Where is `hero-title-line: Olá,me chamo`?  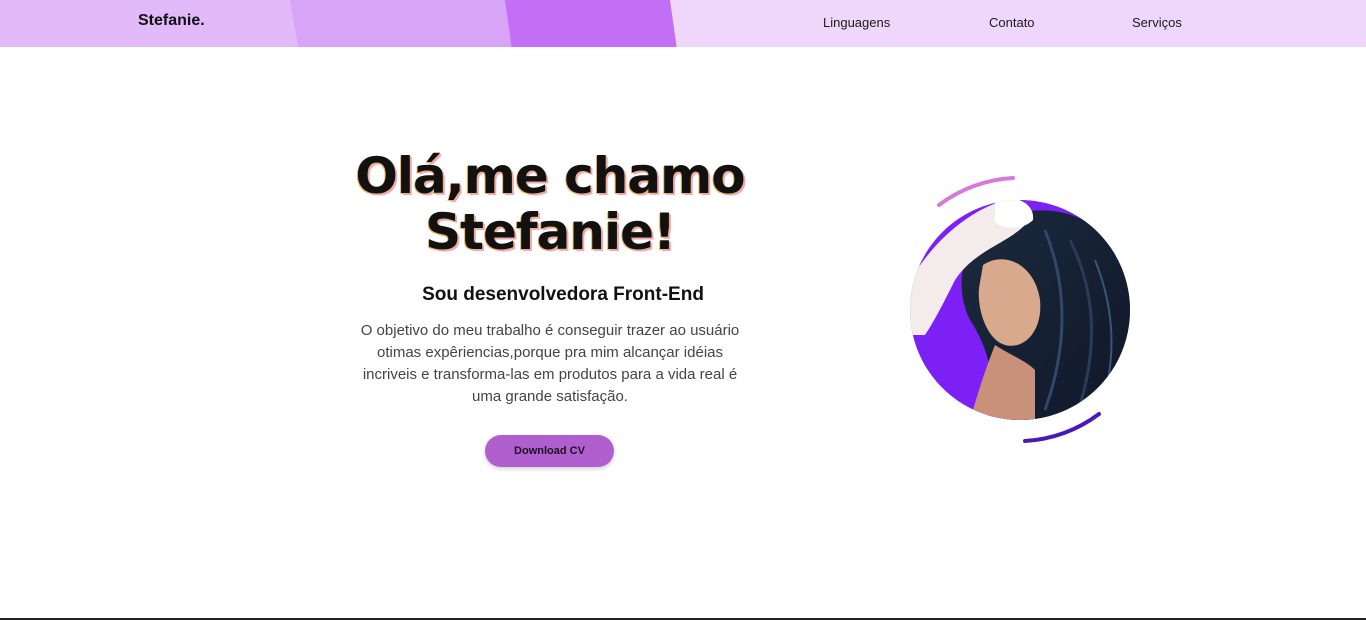 hero-title-line: Olá,me chamo is located at coordinates (550, 176).